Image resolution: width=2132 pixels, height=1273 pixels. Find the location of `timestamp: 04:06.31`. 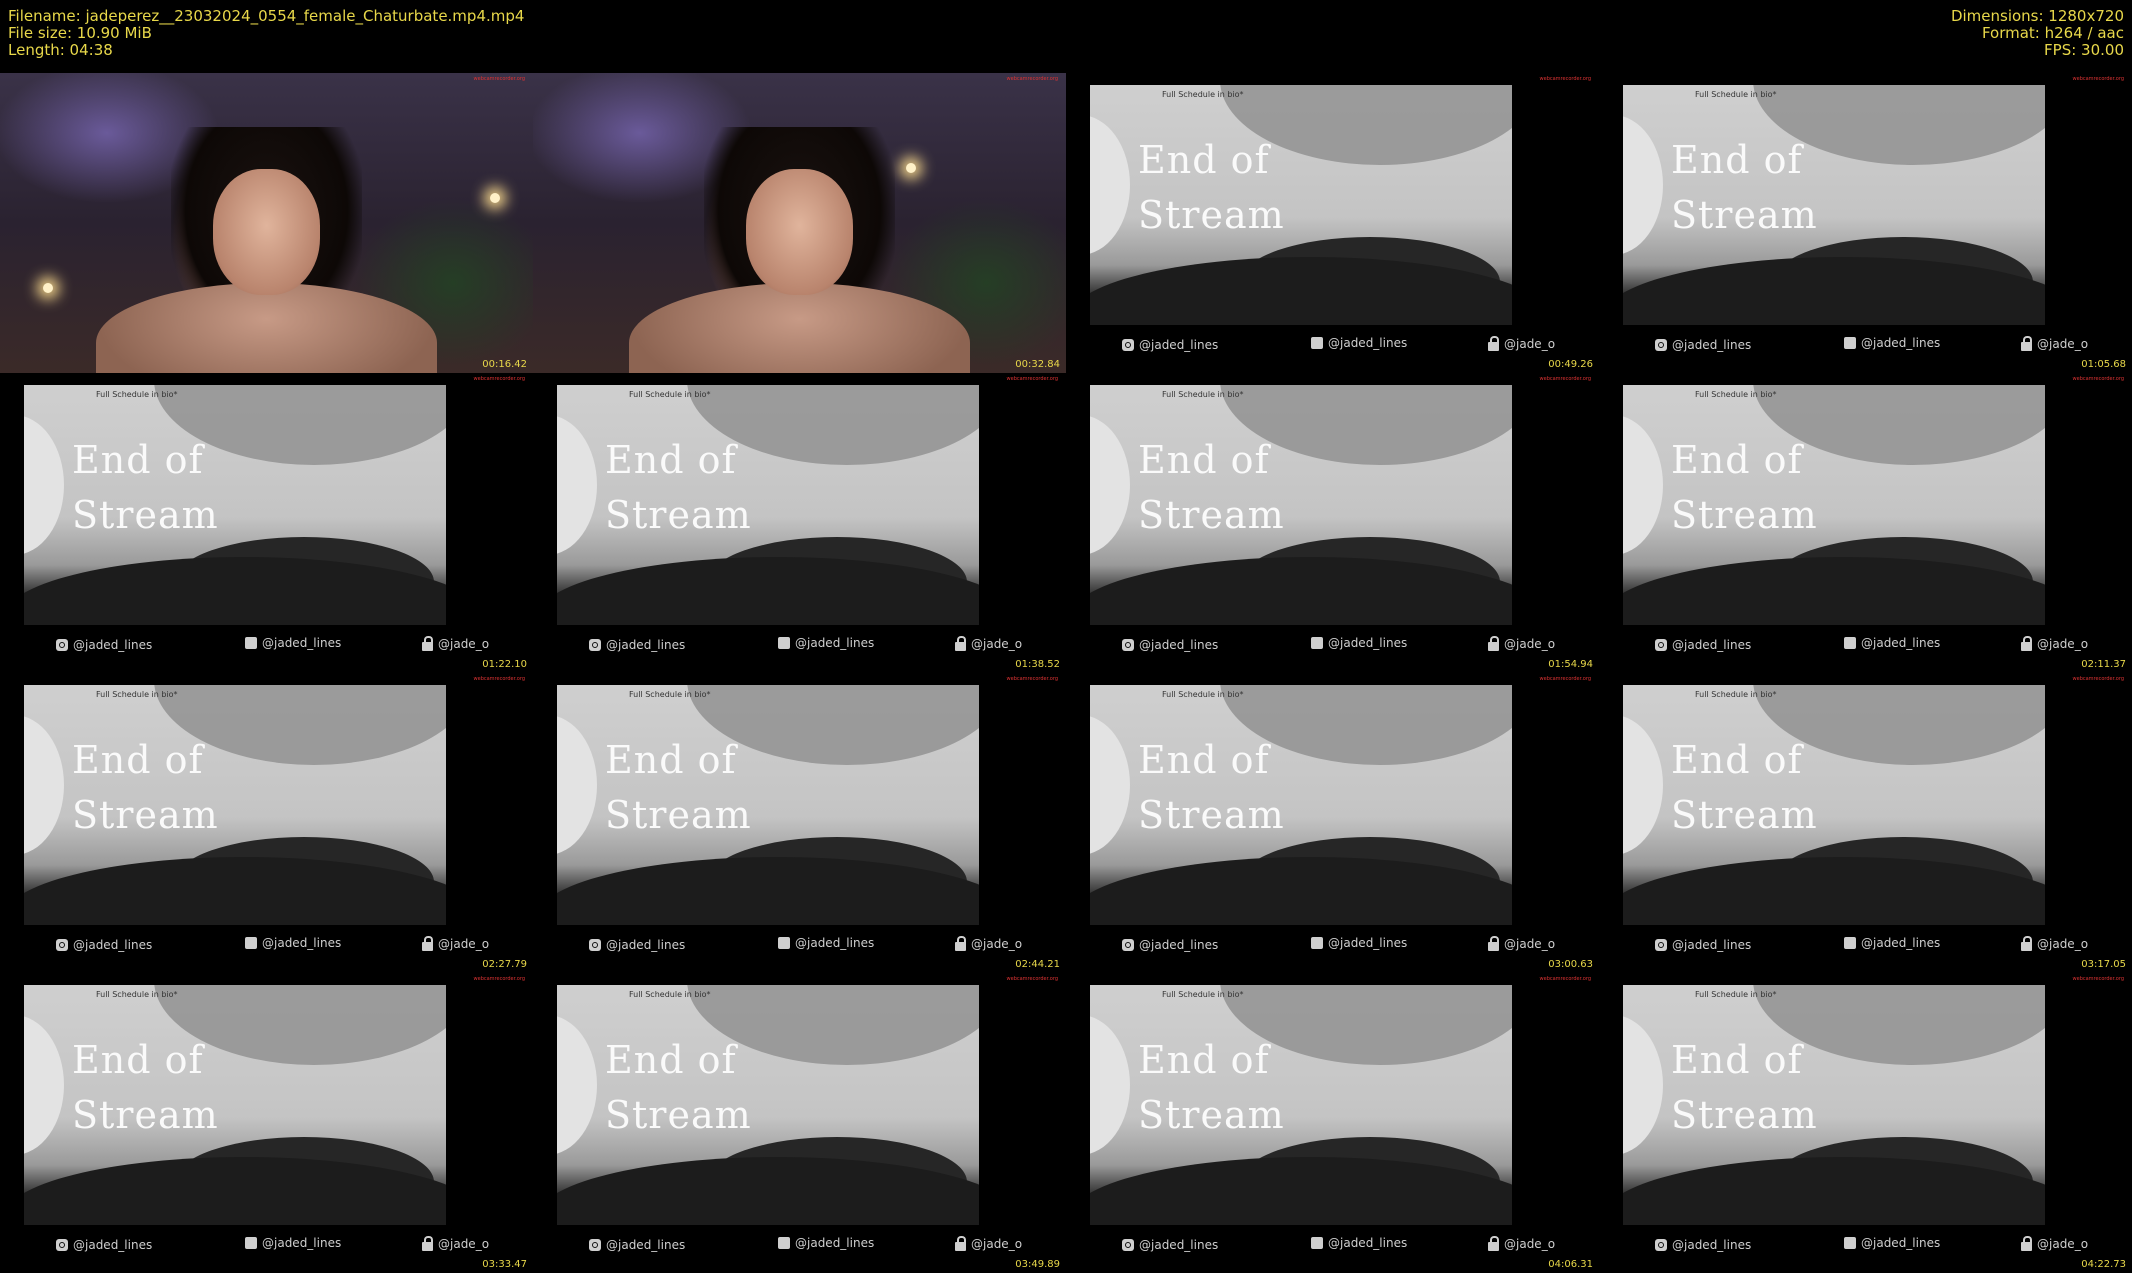

timestamp: 04:06.31 is located at coordinates (1570, 1264).